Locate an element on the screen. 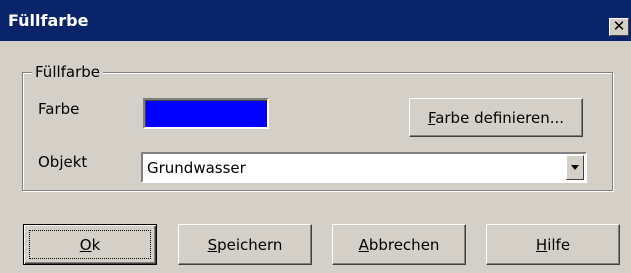 The width and height of the screenshot is (631, 273). cancel-label: bbrechen is located at coordinates (404, 244).